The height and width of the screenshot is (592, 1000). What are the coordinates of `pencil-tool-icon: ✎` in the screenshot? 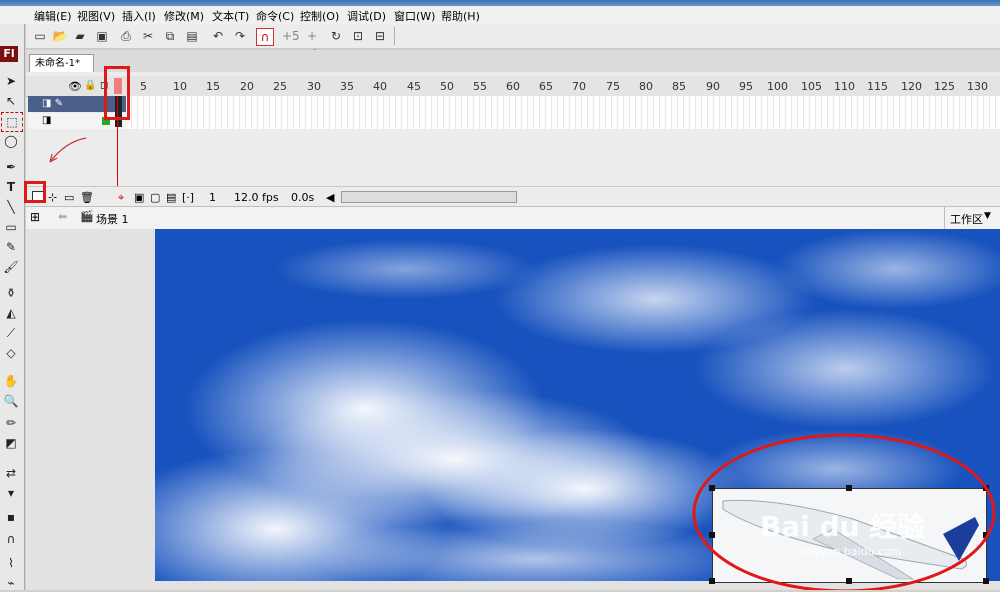 It's located at (11, 247).